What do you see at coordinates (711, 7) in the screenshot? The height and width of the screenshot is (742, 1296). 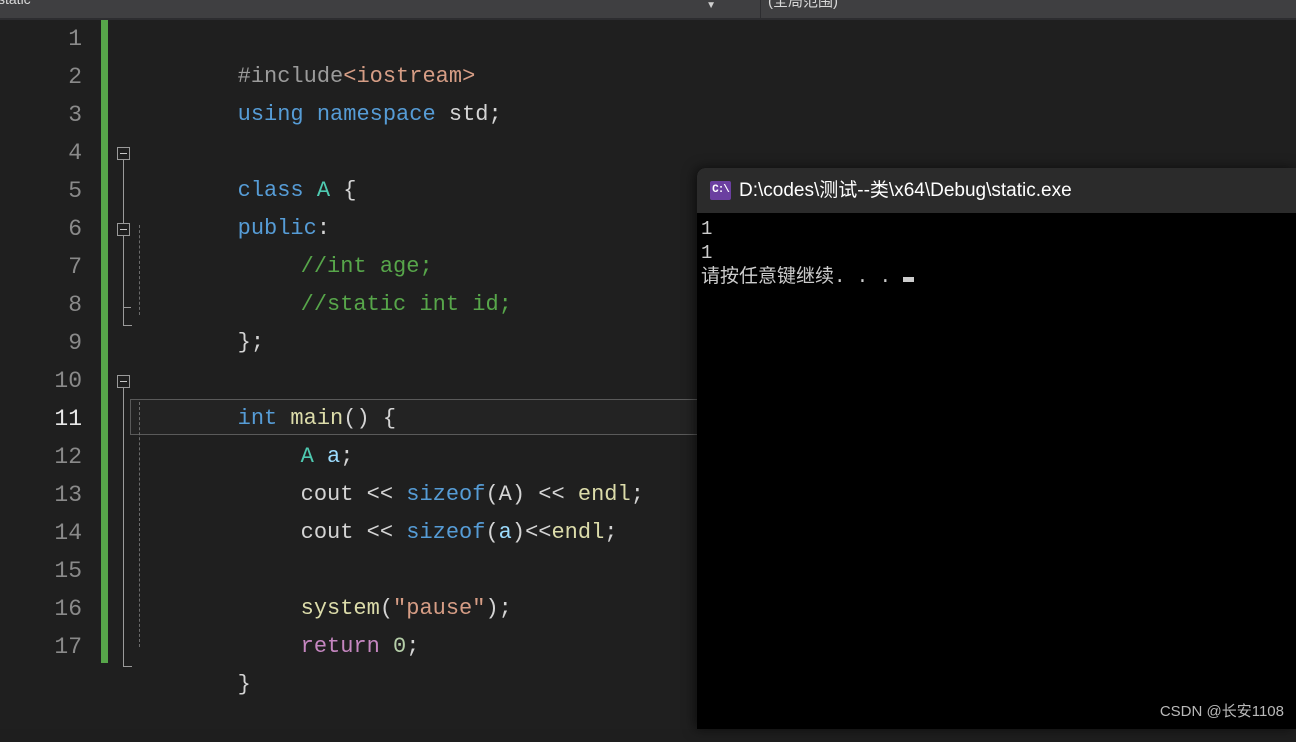 I see `chevron-down-icon: ▼` at bounding box center [711, 7].